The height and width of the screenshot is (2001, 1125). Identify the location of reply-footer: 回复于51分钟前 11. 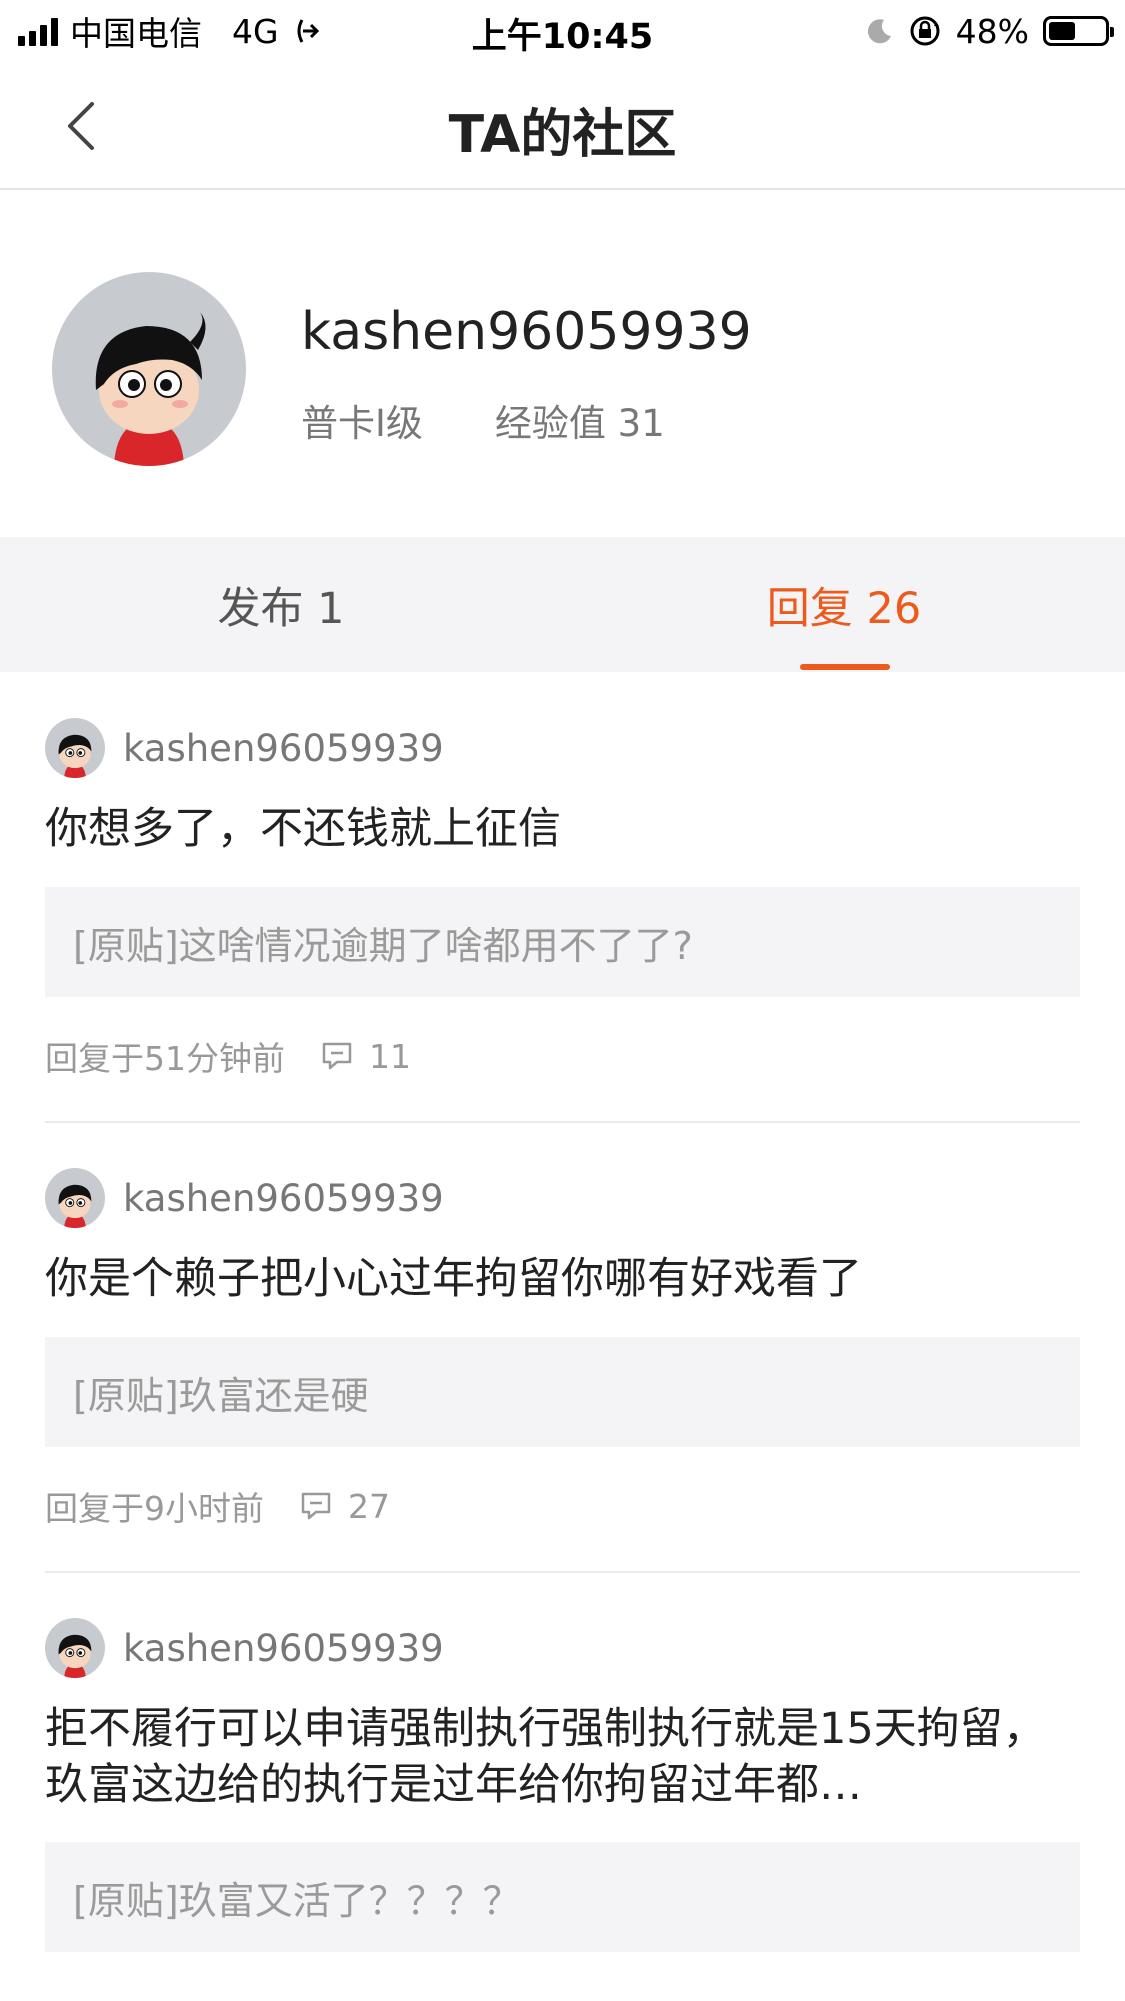
(228, 1056).